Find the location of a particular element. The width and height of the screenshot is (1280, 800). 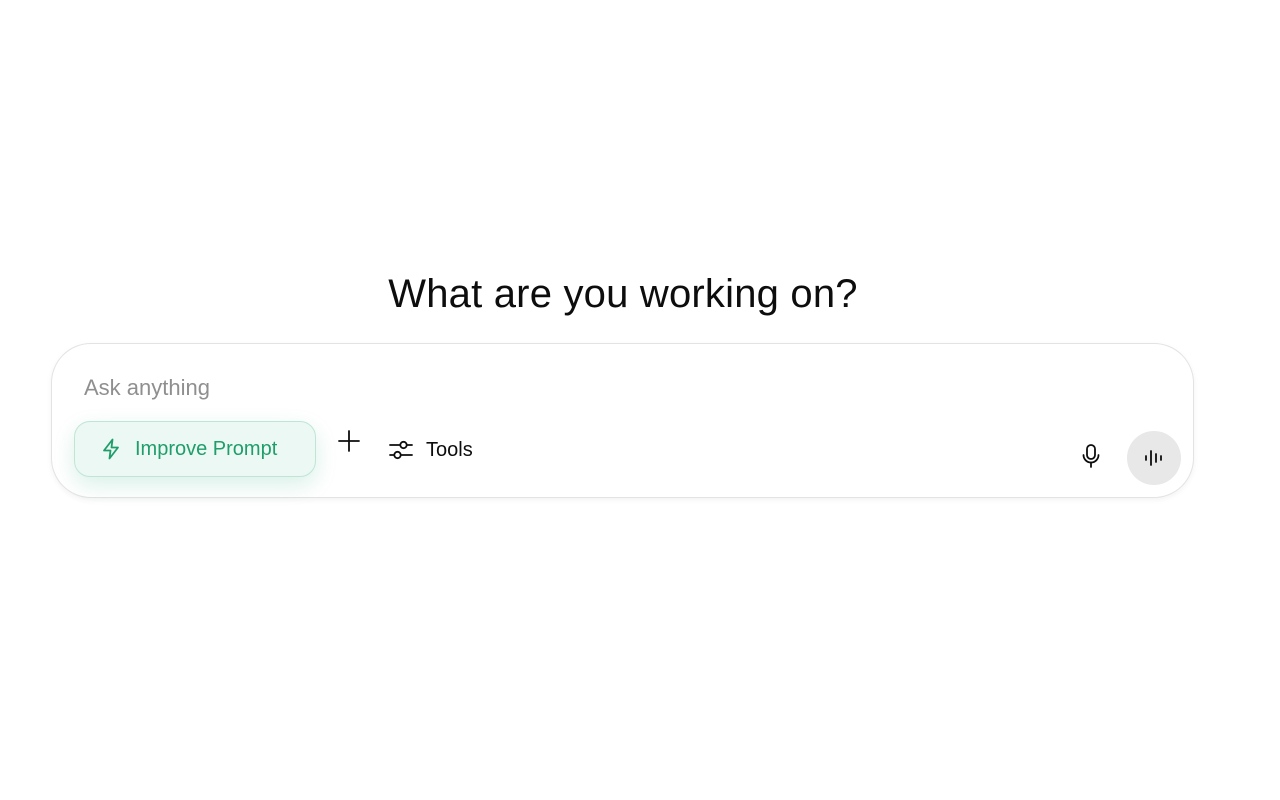

improve-prompt-label: Improve Prompt is located at coordinates (206, 448).